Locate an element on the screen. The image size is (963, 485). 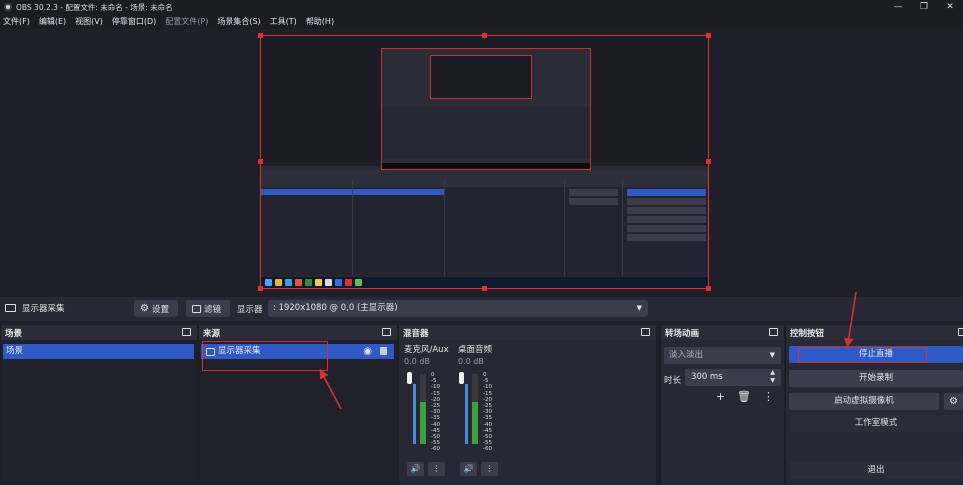
scenes-dock: 场景 场景 is located at coordinates (98, 405).